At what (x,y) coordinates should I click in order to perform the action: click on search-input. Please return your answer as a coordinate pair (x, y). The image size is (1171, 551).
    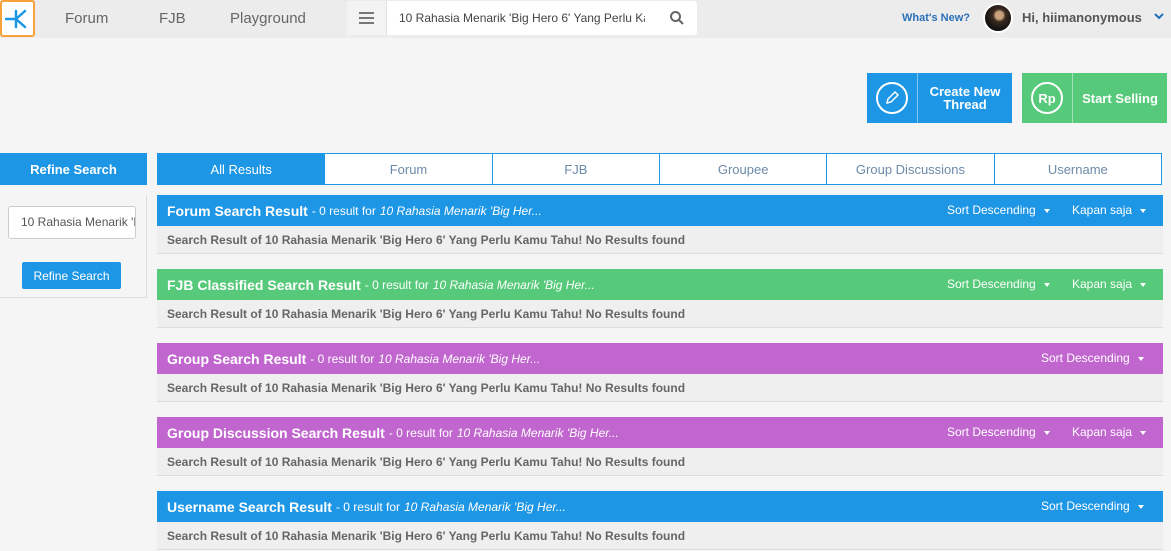
    Looking at the image, I should click on (522, 18).